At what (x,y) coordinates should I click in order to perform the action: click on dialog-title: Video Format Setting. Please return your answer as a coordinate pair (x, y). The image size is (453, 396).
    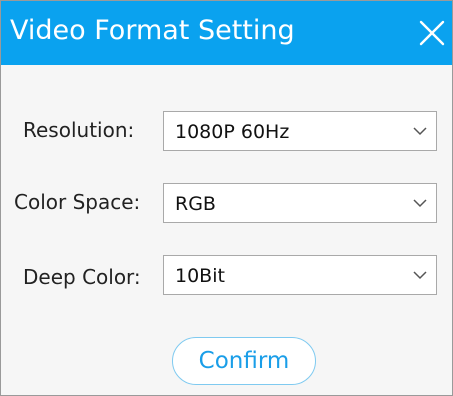
    Looking at the image, I should click on (152, 30).